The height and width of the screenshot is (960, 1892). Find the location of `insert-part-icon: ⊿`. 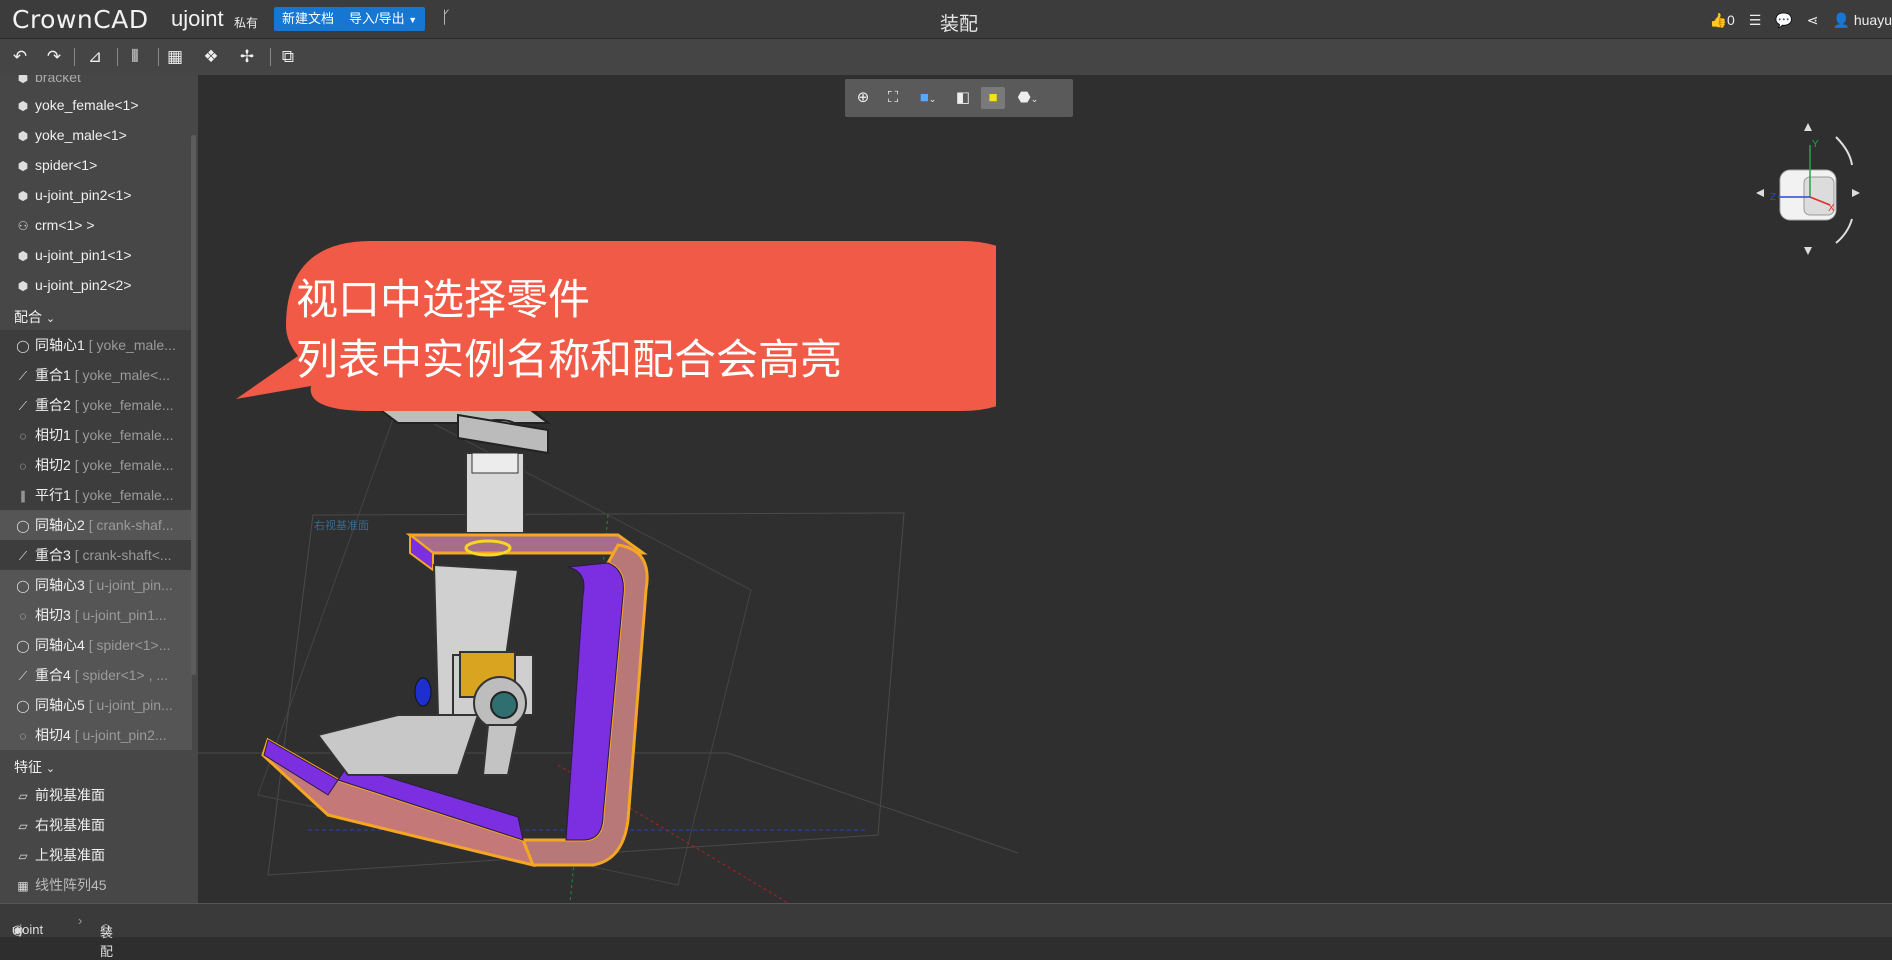

insert-part-icon: ⊿ is located at coordinates (95, 57).